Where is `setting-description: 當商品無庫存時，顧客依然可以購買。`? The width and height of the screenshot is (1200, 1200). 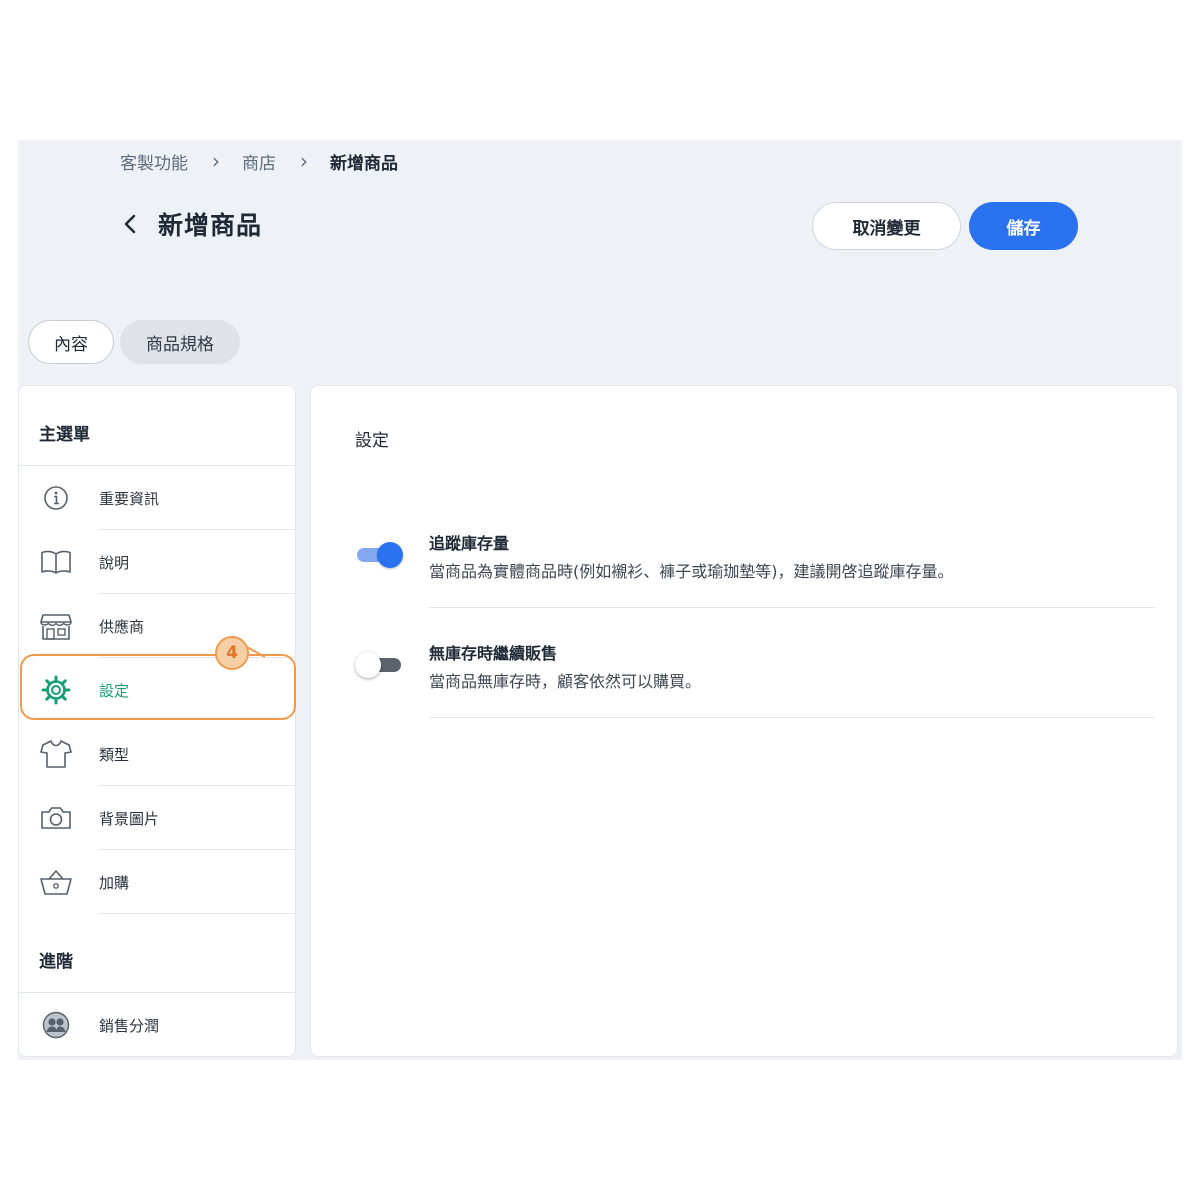 setting-description: 當商品無庫存時，顧客依然可以購買。 is located at coordinates (565, 681).